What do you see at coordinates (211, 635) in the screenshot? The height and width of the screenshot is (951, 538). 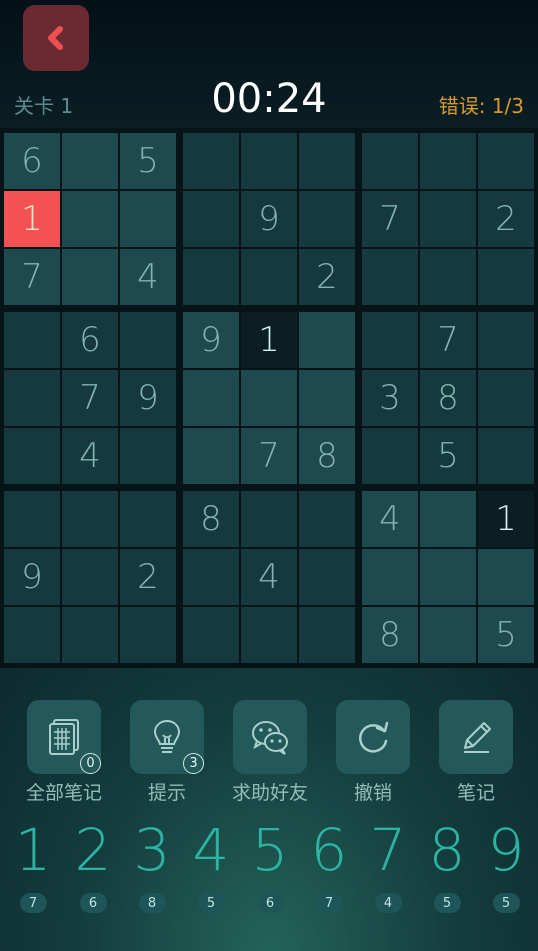 I see `sudoku-cell-r9c4` at bounding box center [211, 635].